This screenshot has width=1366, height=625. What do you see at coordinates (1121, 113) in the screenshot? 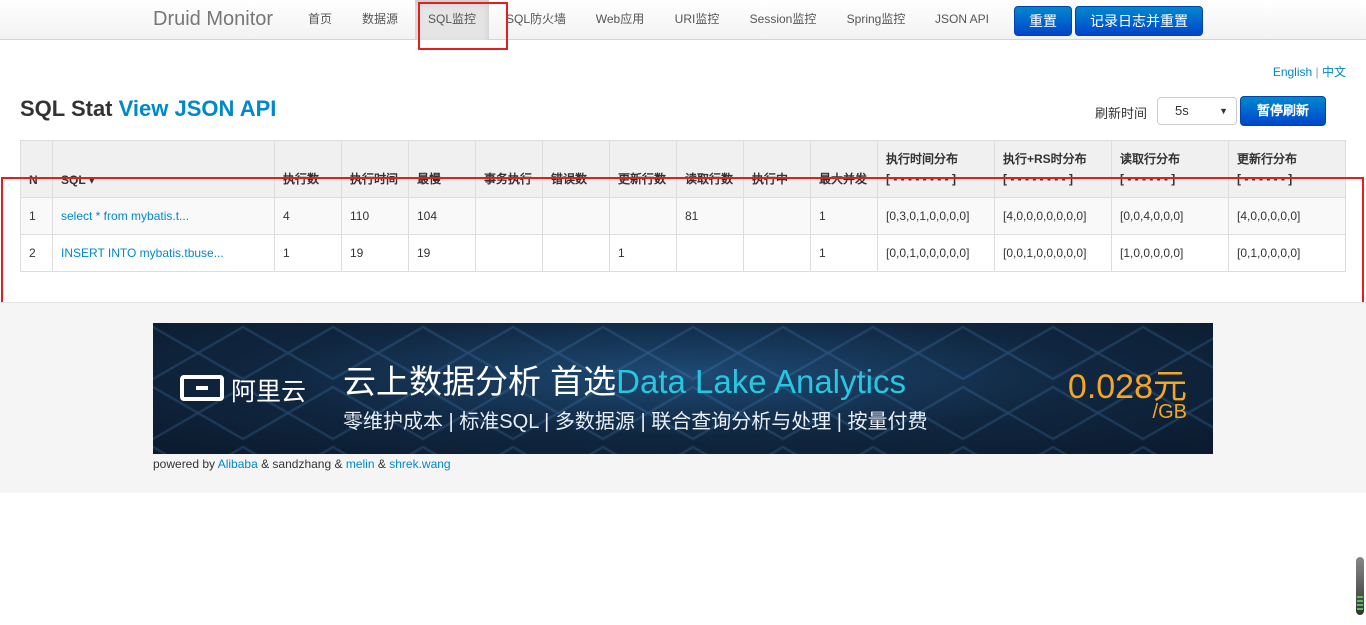
I see `refresh-interval-label: 刷新时间` at bounding box center [1121, 113].